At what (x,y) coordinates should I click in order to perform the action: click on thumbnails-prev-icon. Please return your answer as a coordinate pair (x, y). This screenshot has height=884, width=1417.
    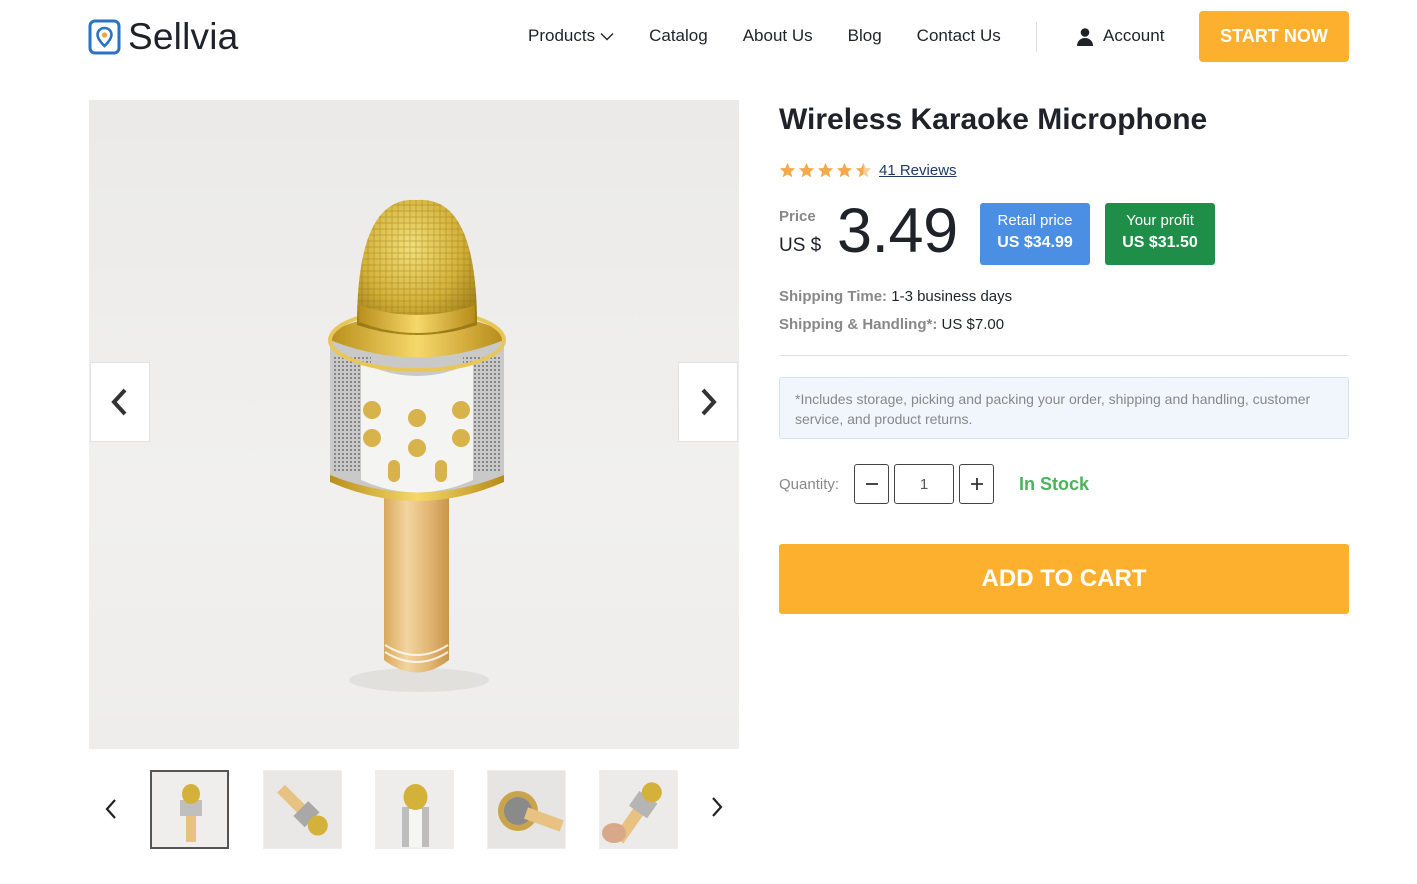
    Looking at the image, I should click on (111, 809).